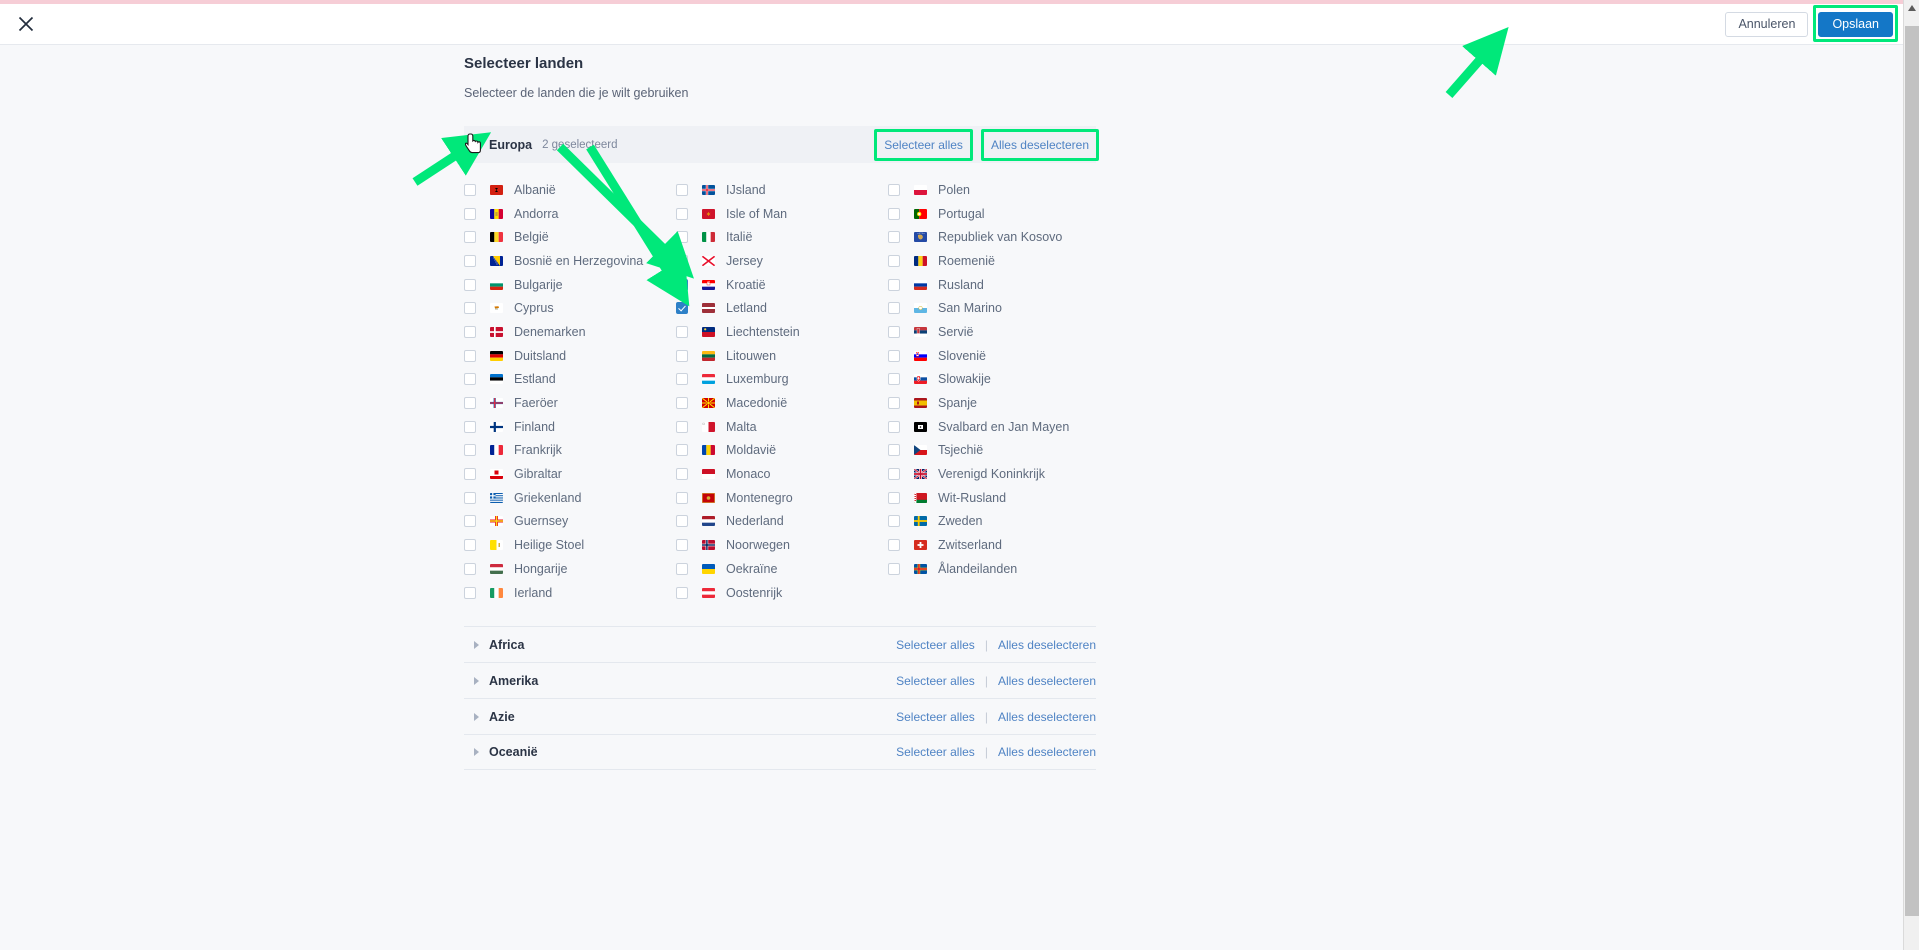 The width and height of the screenshot is (1919, 950). Describe the element at coordinates (994, 261) in the screenshot. I see `country-row: Roemenië` at that location.